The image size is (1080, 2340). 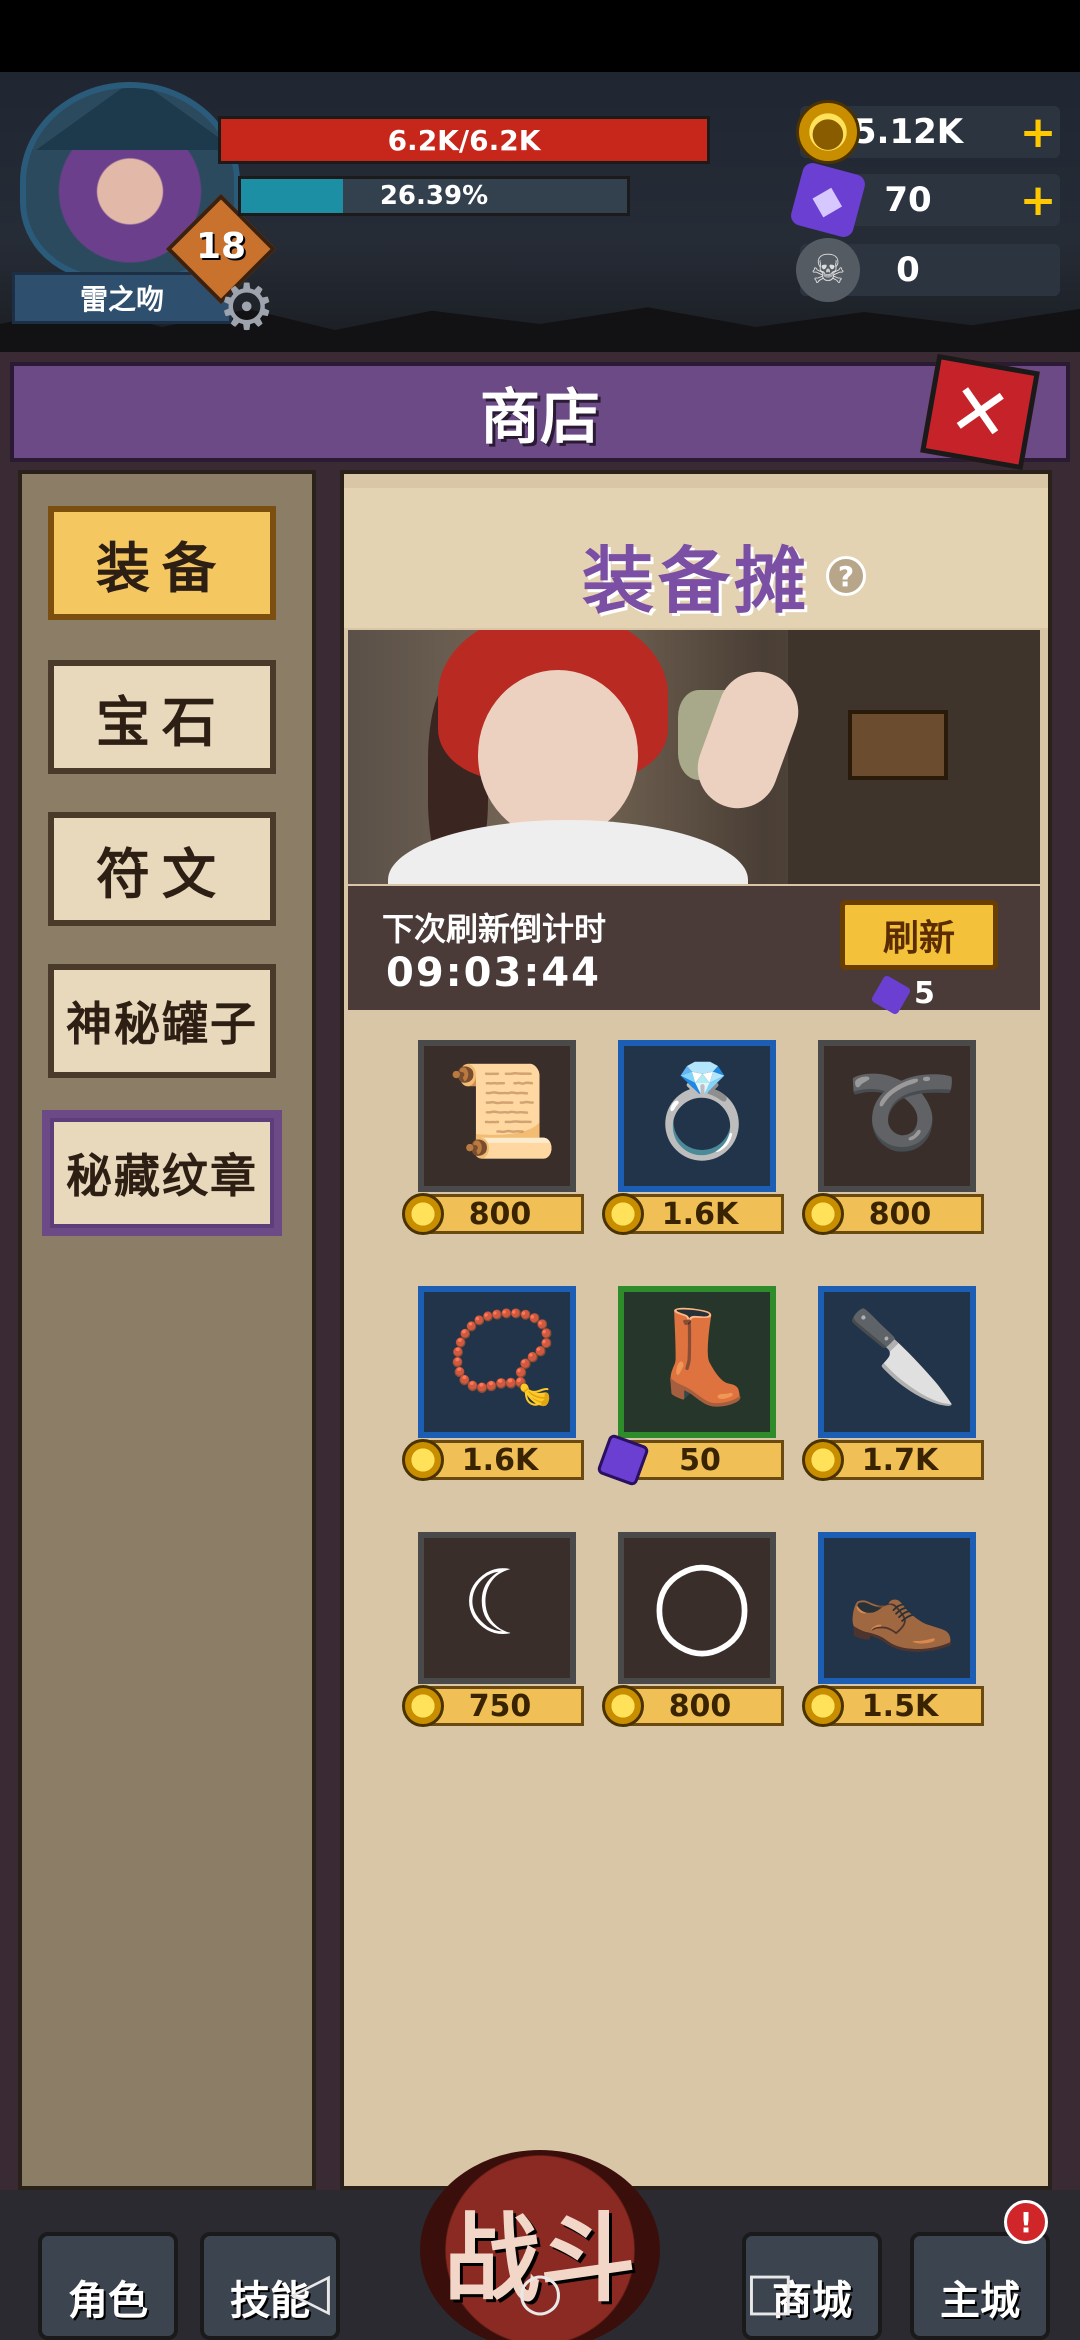 What do you see at coordinates (540, 36) in the screenshot?
I see `status-bar` at bounding box center [540, 36].